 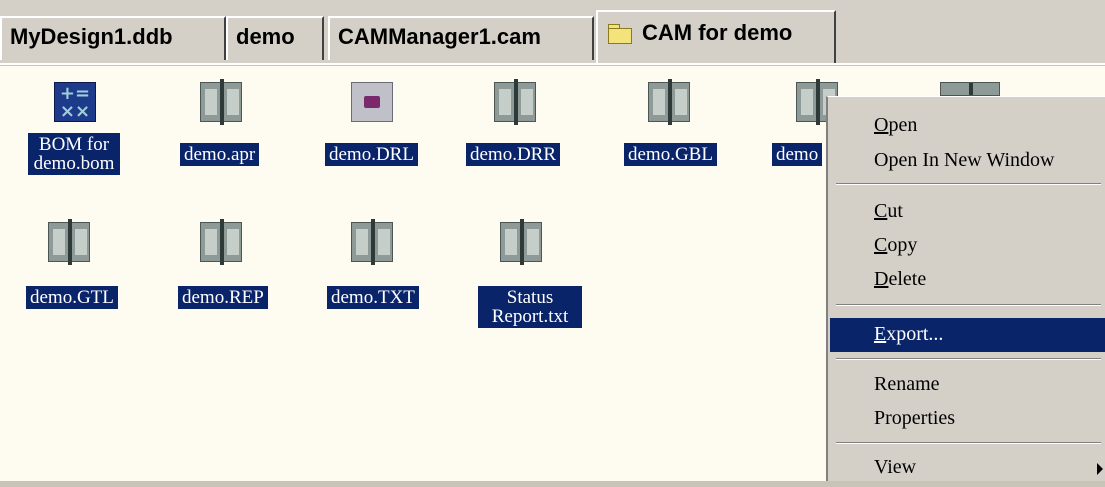 What do you see at coordinates (717, 32) in the screenshot?
I see `tab-label: CAM for demo` at bounding box center [717, 32].